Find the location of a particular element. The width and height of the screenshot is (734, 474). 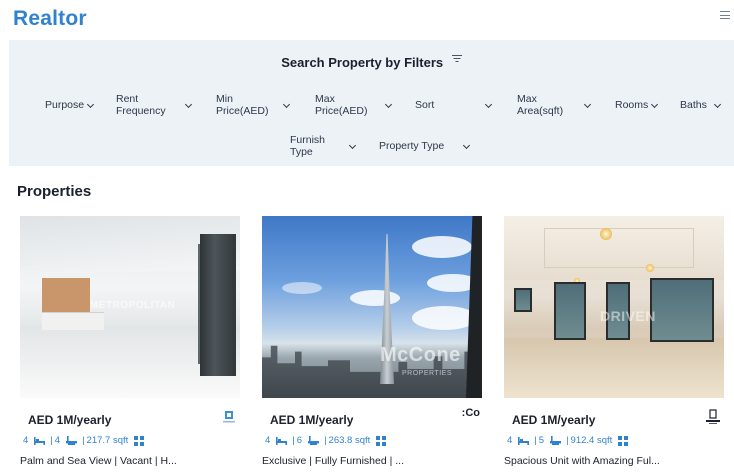

max-price-select: Max Price(AED) is located at coordinates (352, 105).